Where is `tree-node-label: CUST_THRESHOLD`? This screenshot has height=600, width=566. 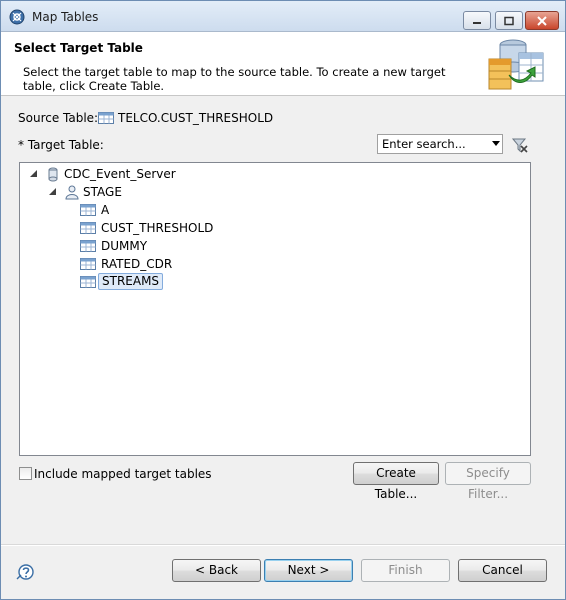
tree-node-label: CUST_THRESHOLD is located at coordinates (157, 228).